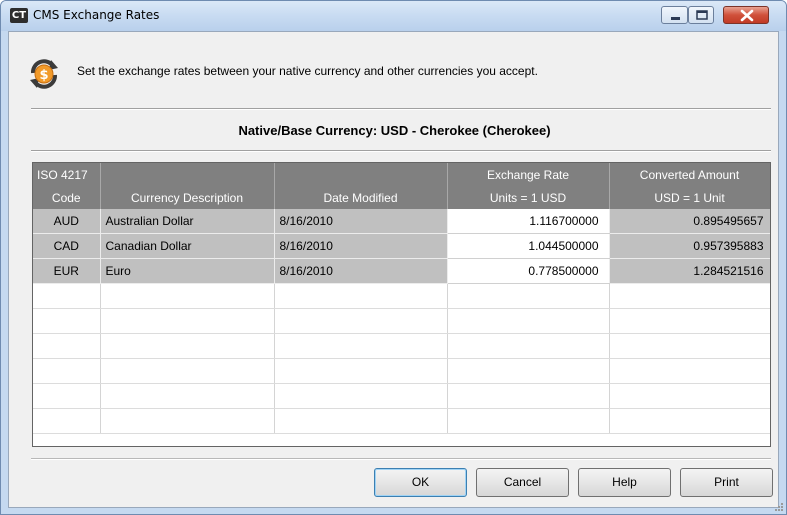 The height and width of the screenshot is (515, 787). Describe the element at coordinates (674, 15) in the screenshot. I see `minimize-button` at that location.